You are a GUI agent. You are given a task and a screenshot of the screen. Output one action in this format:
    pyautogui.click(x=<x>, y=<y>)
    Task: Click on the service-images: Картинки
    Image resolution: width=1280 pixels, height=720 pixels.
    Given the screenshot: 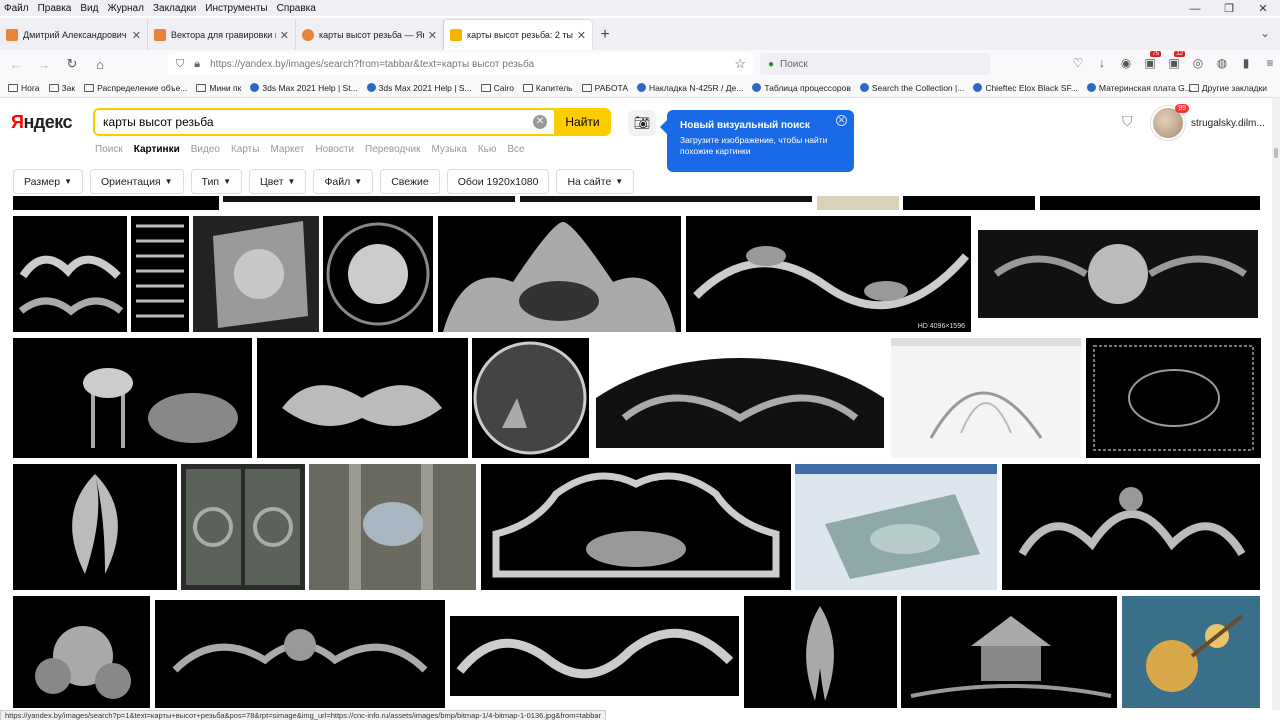 What is the action you would take?
    pyautogui.click(x=157, y=149)
    